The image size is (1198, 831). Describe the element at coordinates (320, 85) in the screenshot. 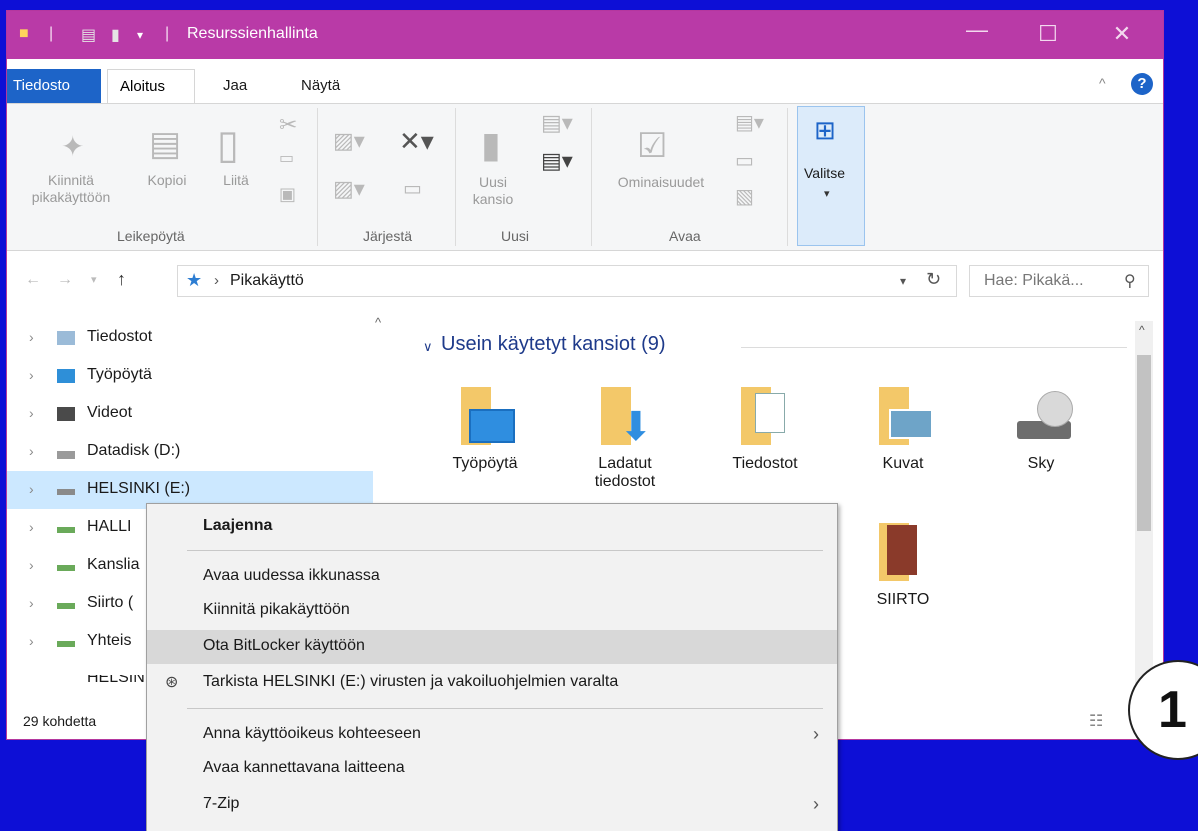

I see `tab-view: Näytä` at that location.